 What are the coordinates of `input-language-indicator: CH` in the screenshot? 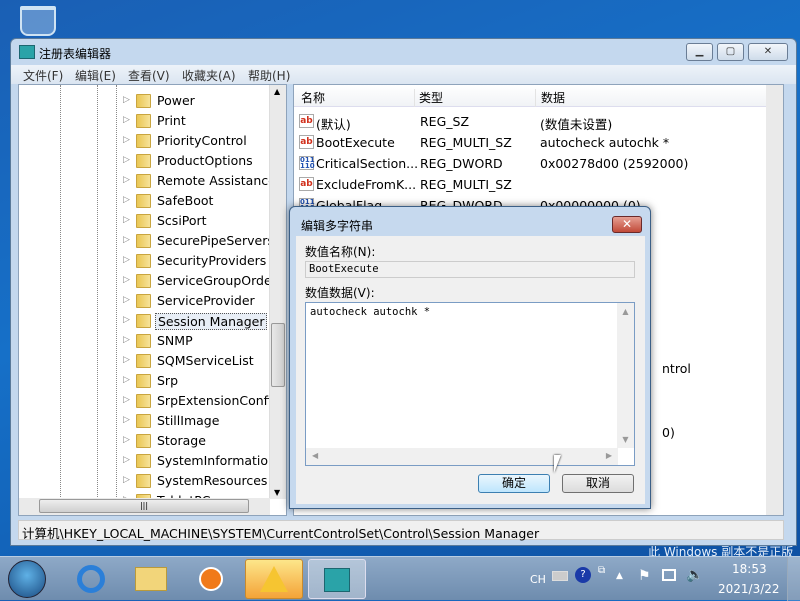 It's located at (538, 579).